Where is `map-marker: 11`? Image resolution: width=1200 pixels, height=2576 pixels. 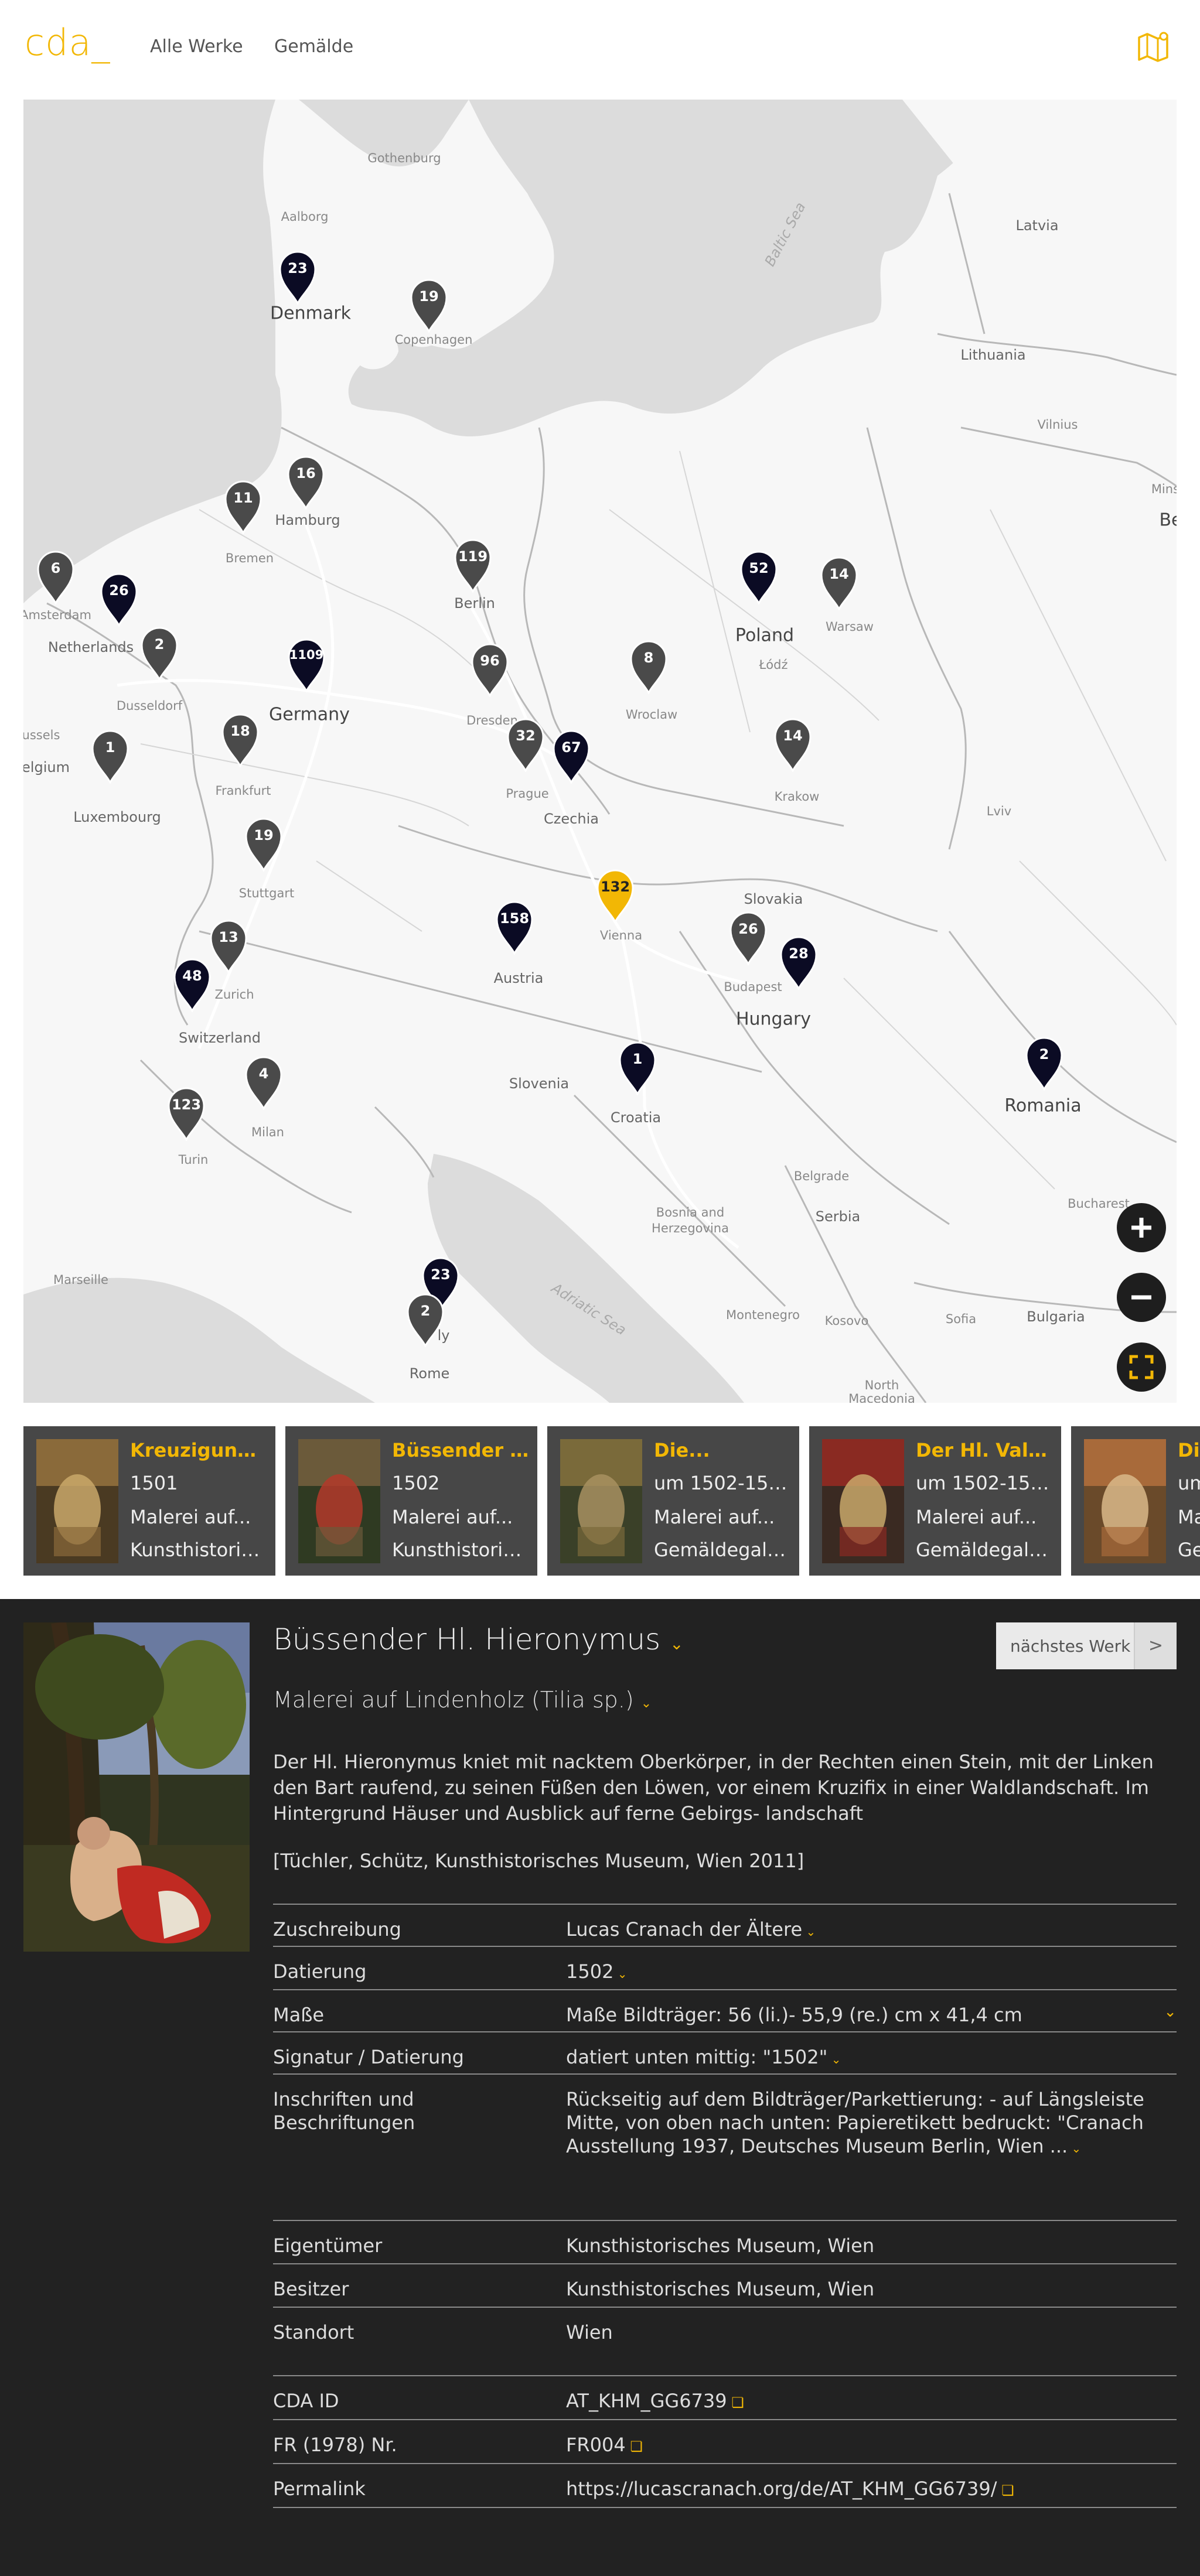
map-marker: 11 is located at coordinates (243, 506).